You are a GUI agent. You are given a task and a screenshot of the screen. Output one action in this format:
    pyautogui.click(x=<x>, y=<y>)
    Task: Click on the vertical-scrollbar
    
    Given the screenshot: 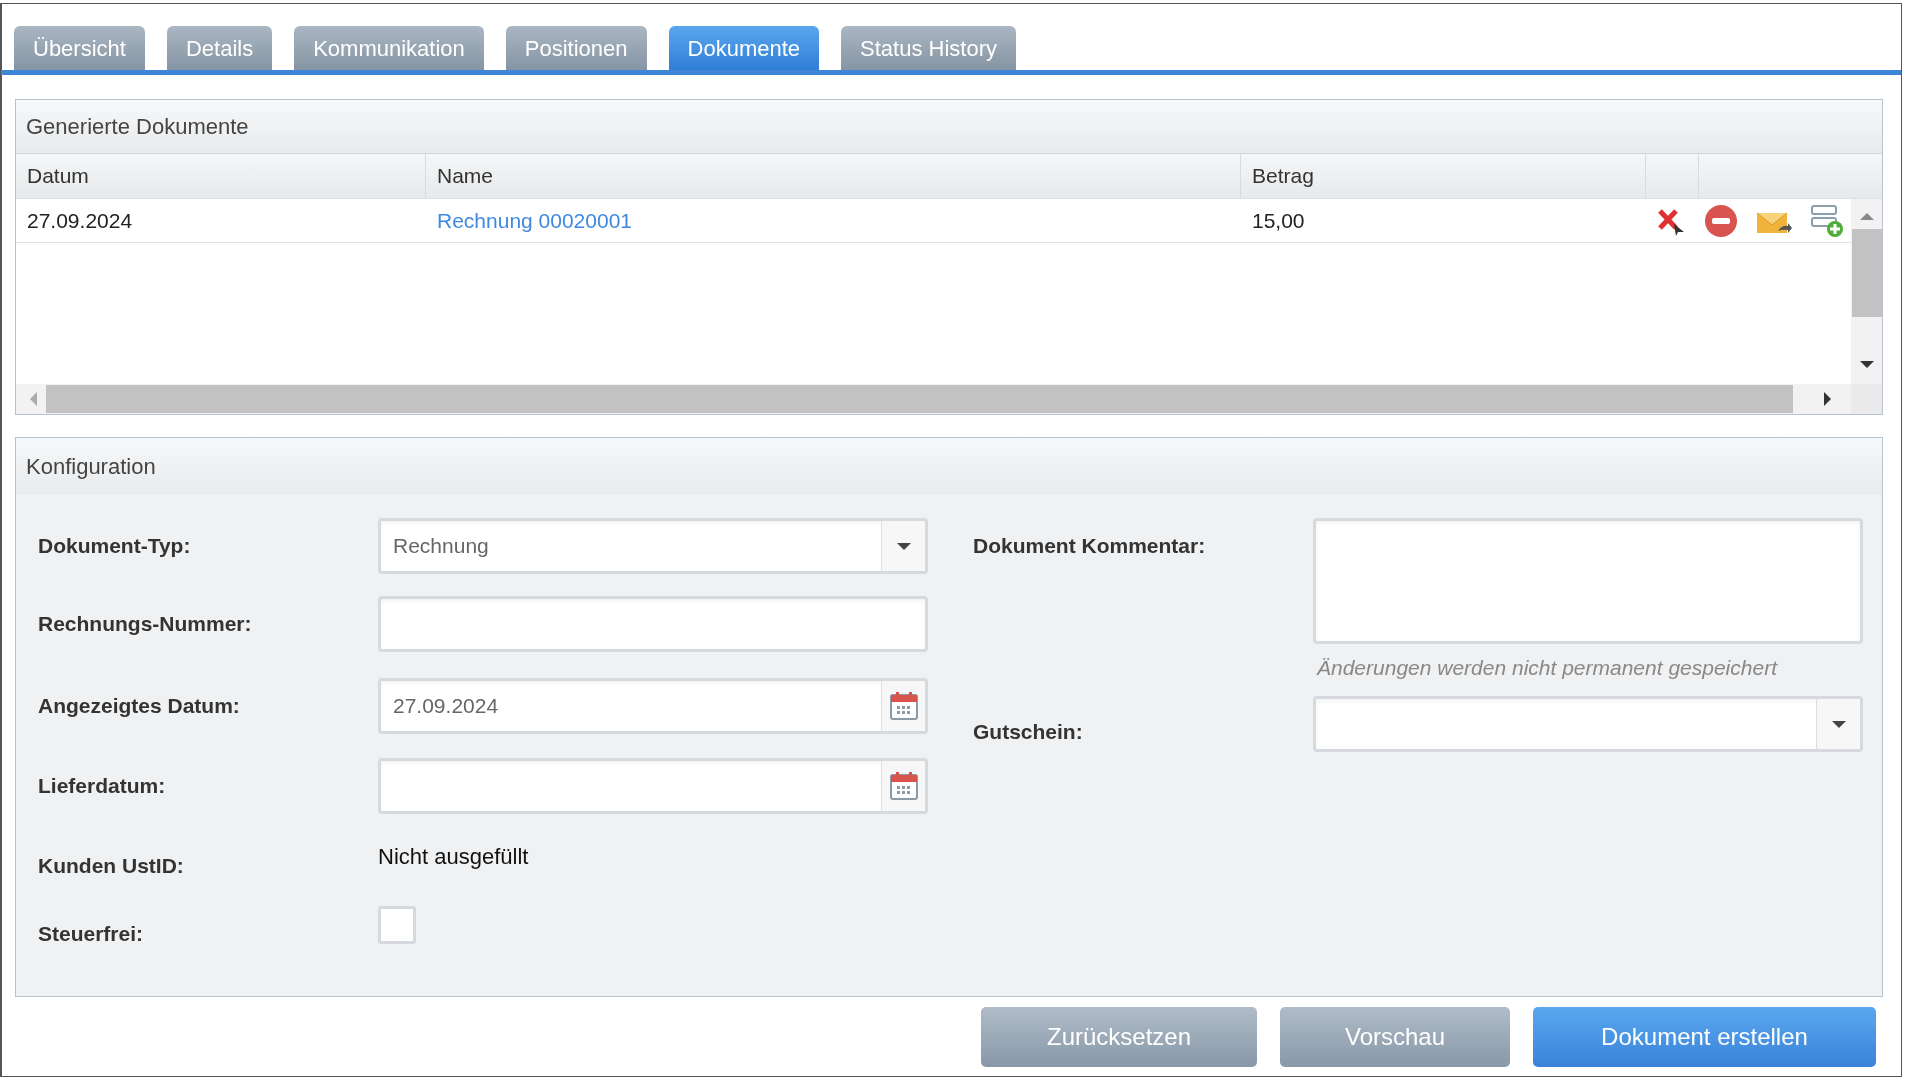 What is the action you would take?
    pyautogui.click(x=1866, y=291)
    